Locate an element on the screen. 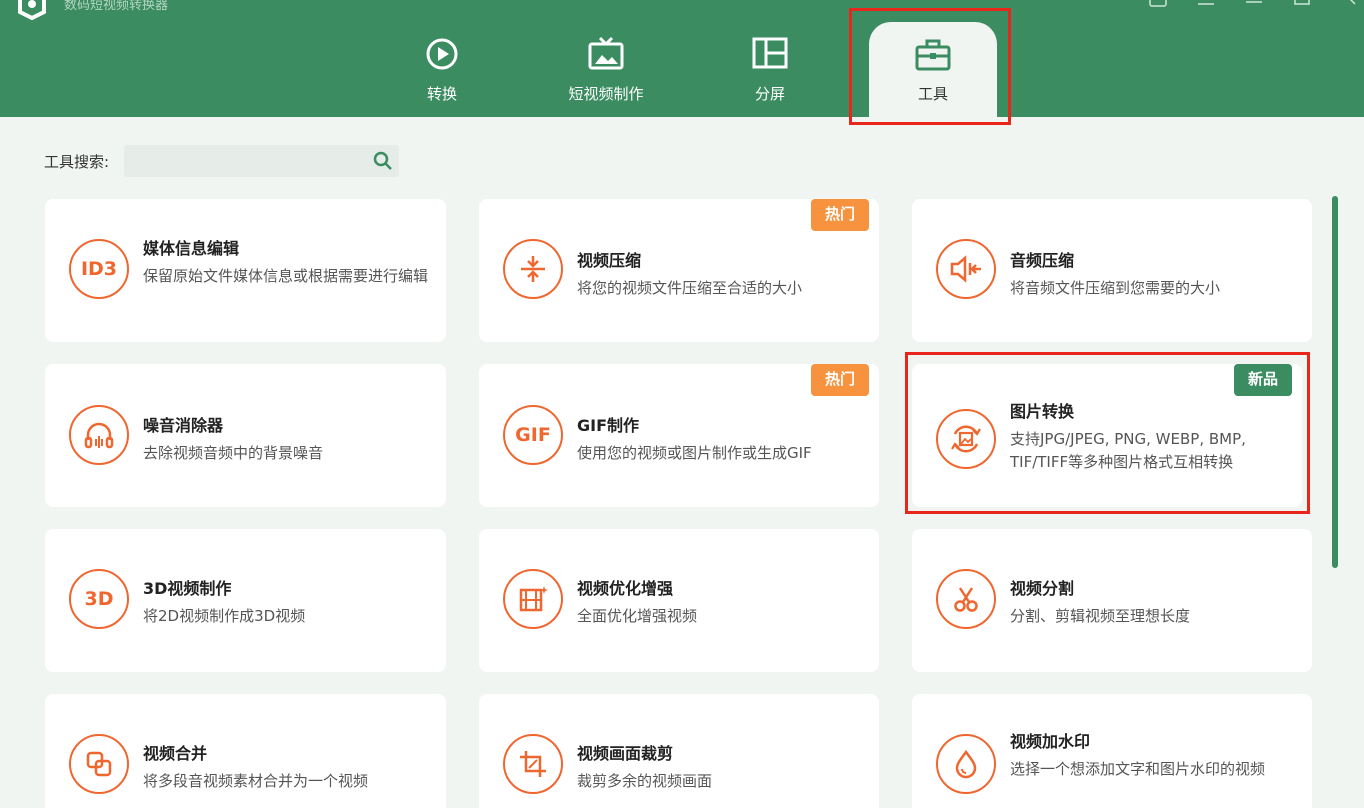 The width and height of the screenshot is (1364, 808). new-badge: 新品 is located at coordinates (1262, 380).